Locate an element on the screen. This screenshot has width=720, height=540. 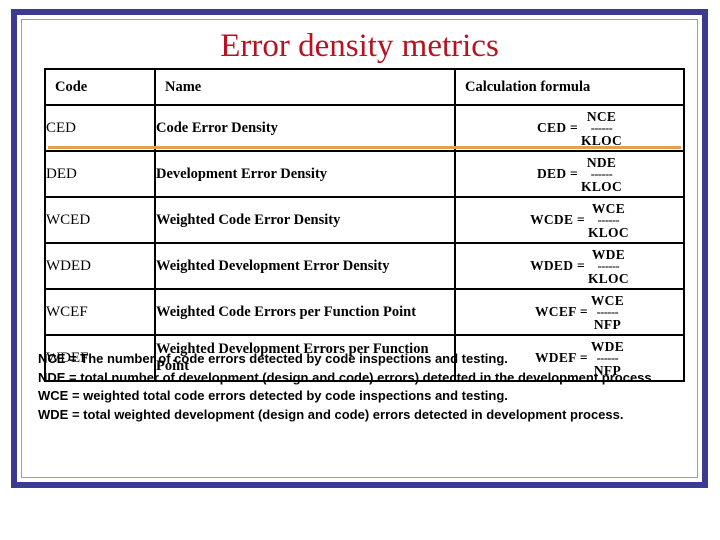
formula-fraction: WCE ------ KLOC is located at coordinates (608, 220).